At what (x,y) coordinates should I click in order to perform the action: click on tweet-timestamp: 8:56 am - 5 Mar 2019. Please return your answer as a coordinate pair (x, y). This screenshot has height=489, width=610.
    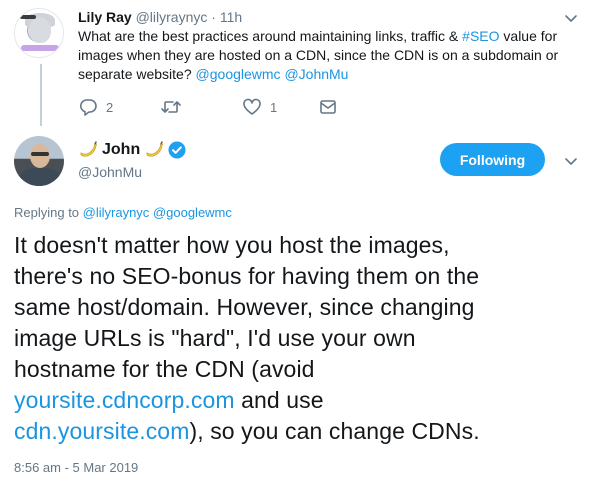
    Looking at the image, I should click on (76, 467).